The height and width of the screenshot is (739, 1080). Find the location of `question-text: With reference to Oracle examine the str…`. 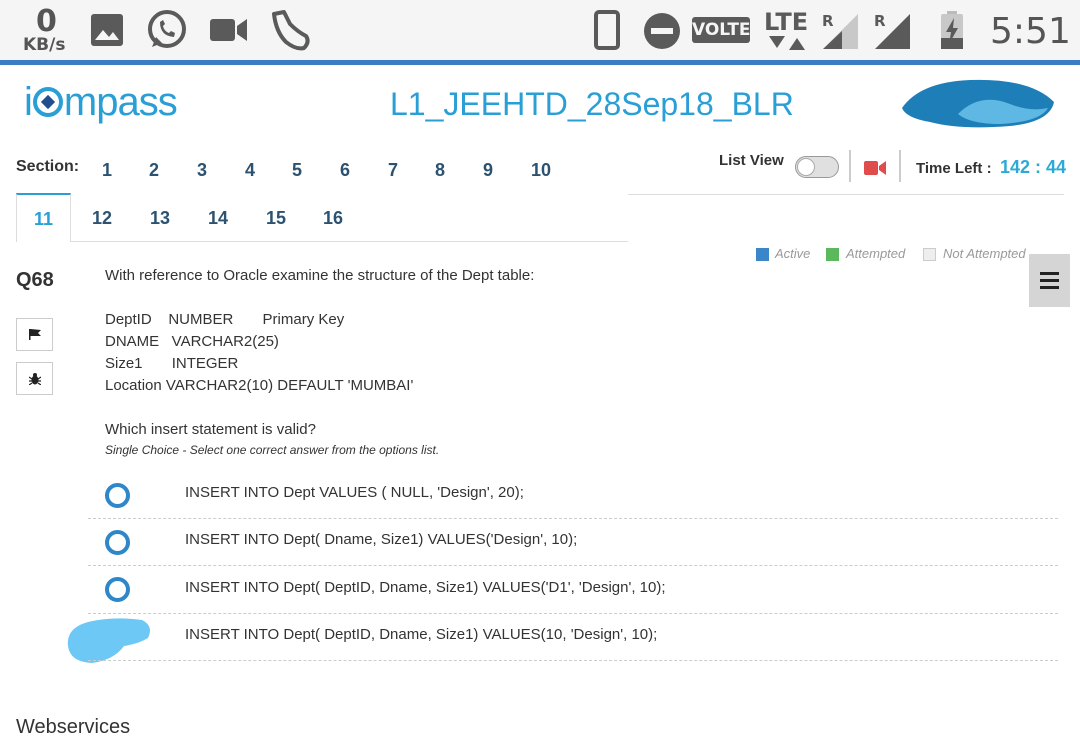

question-text: With reference to Oracle examine the str… is located at coordinates (320, 275).